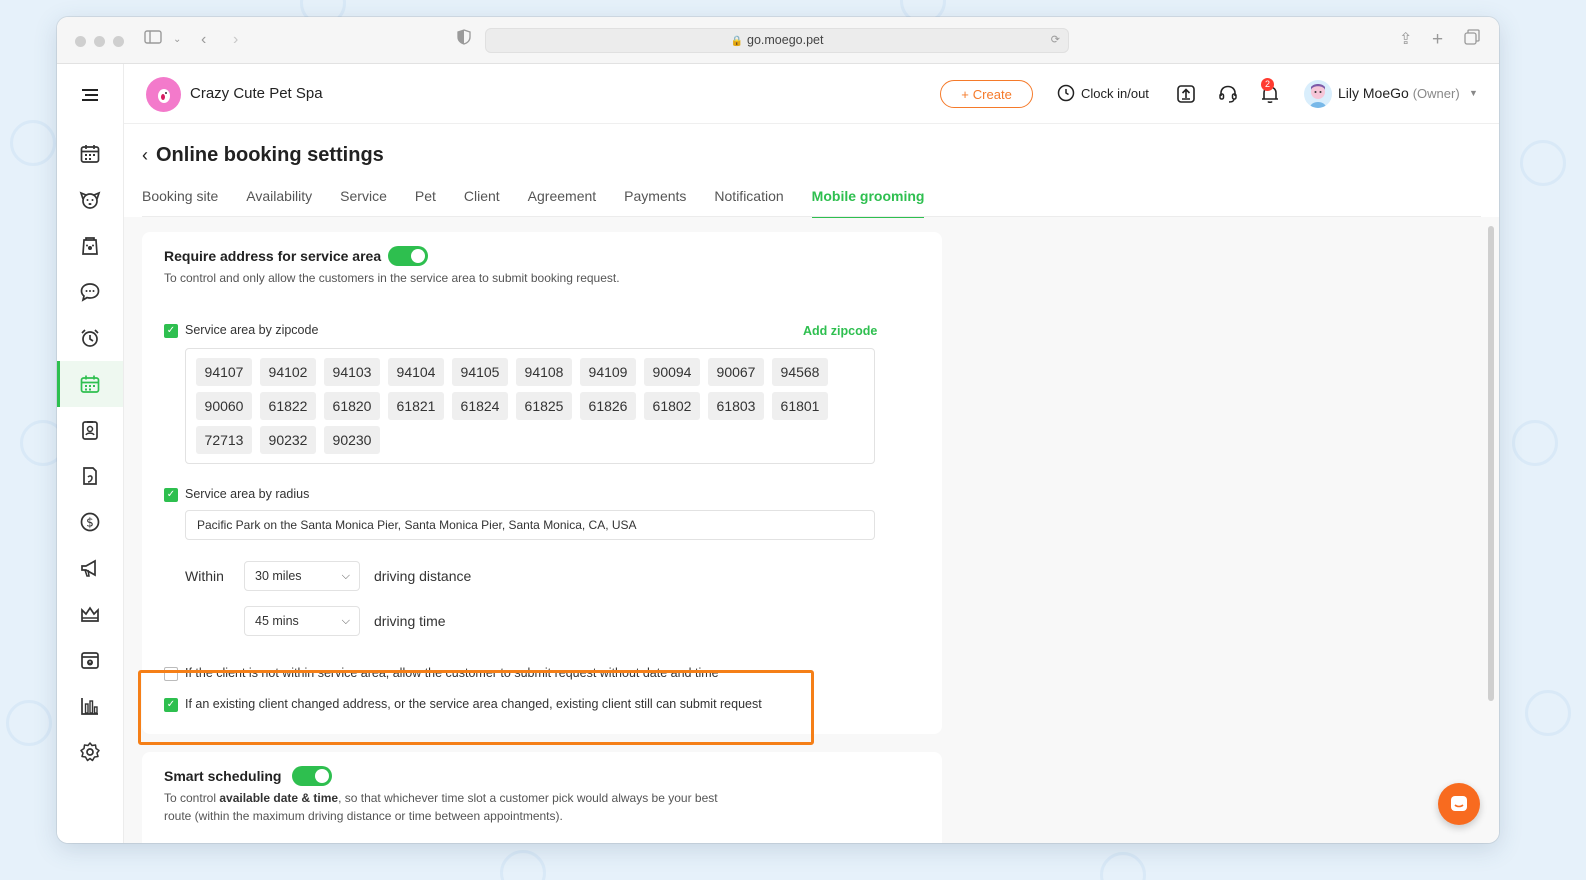 This screenshot has width=1586, height=880. I want to click on upload-icon, so click(1186, 94).